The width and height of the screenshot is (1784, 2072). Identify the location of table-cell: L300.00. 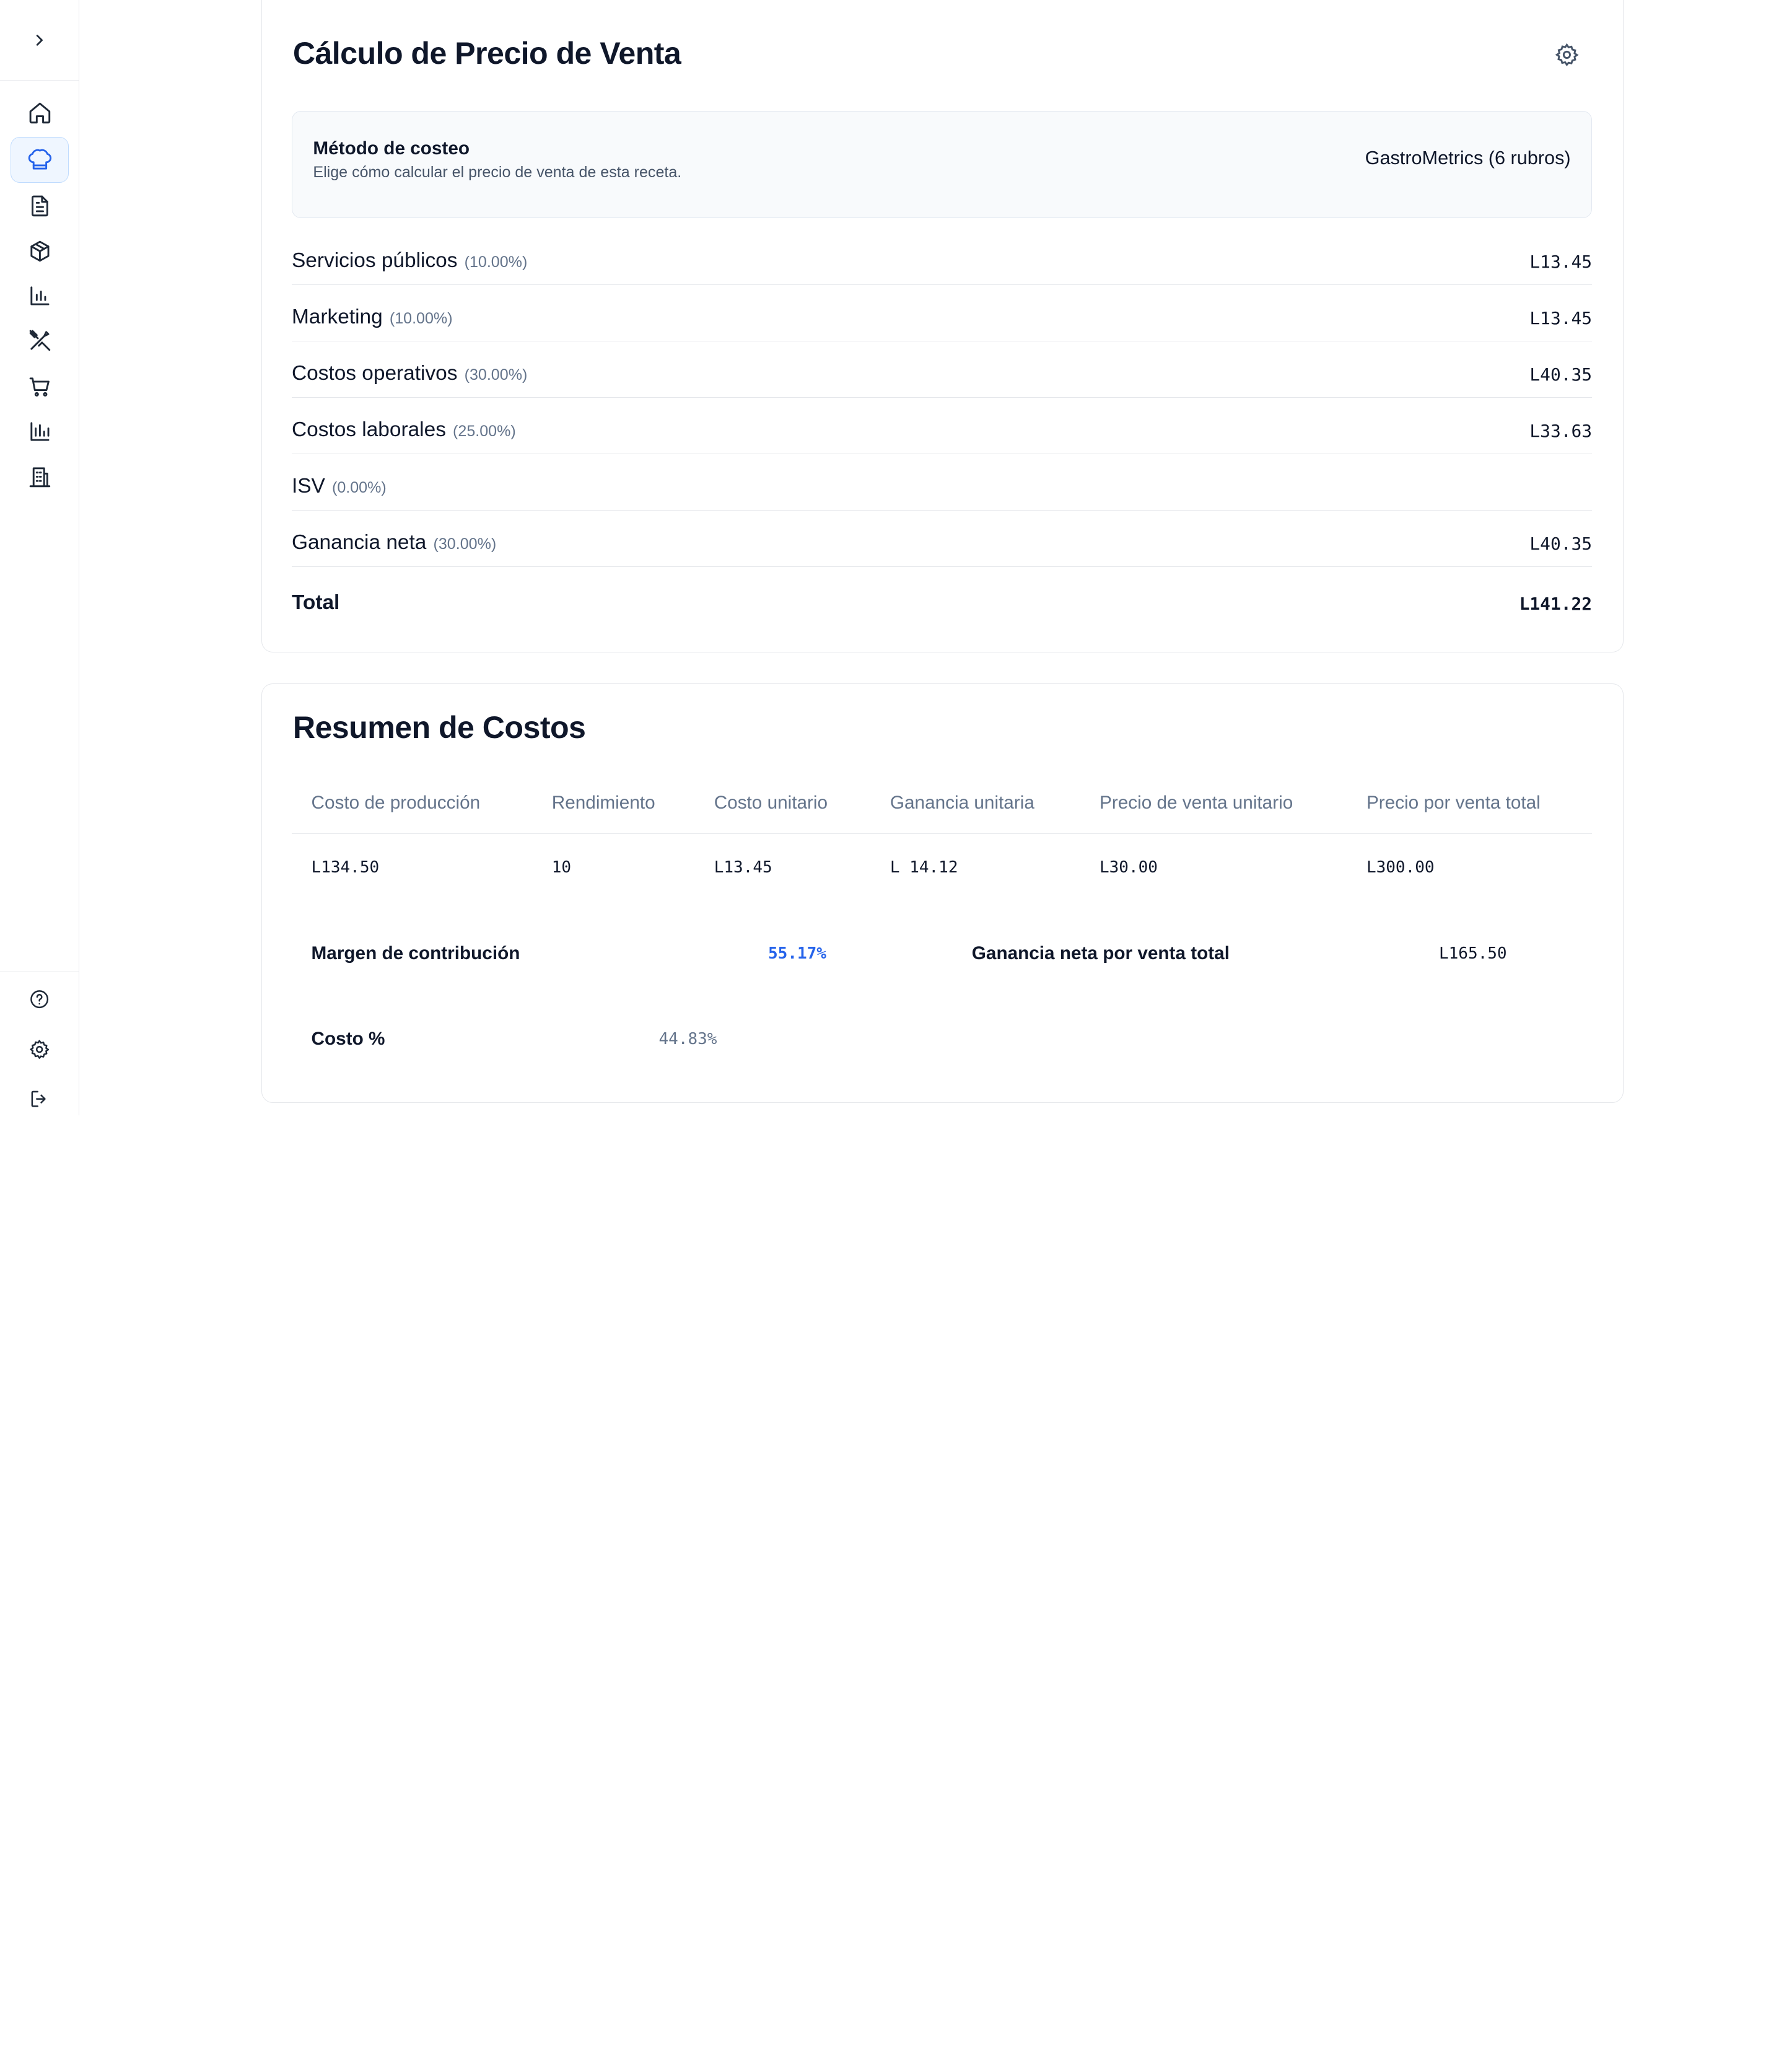
(1400, 867).